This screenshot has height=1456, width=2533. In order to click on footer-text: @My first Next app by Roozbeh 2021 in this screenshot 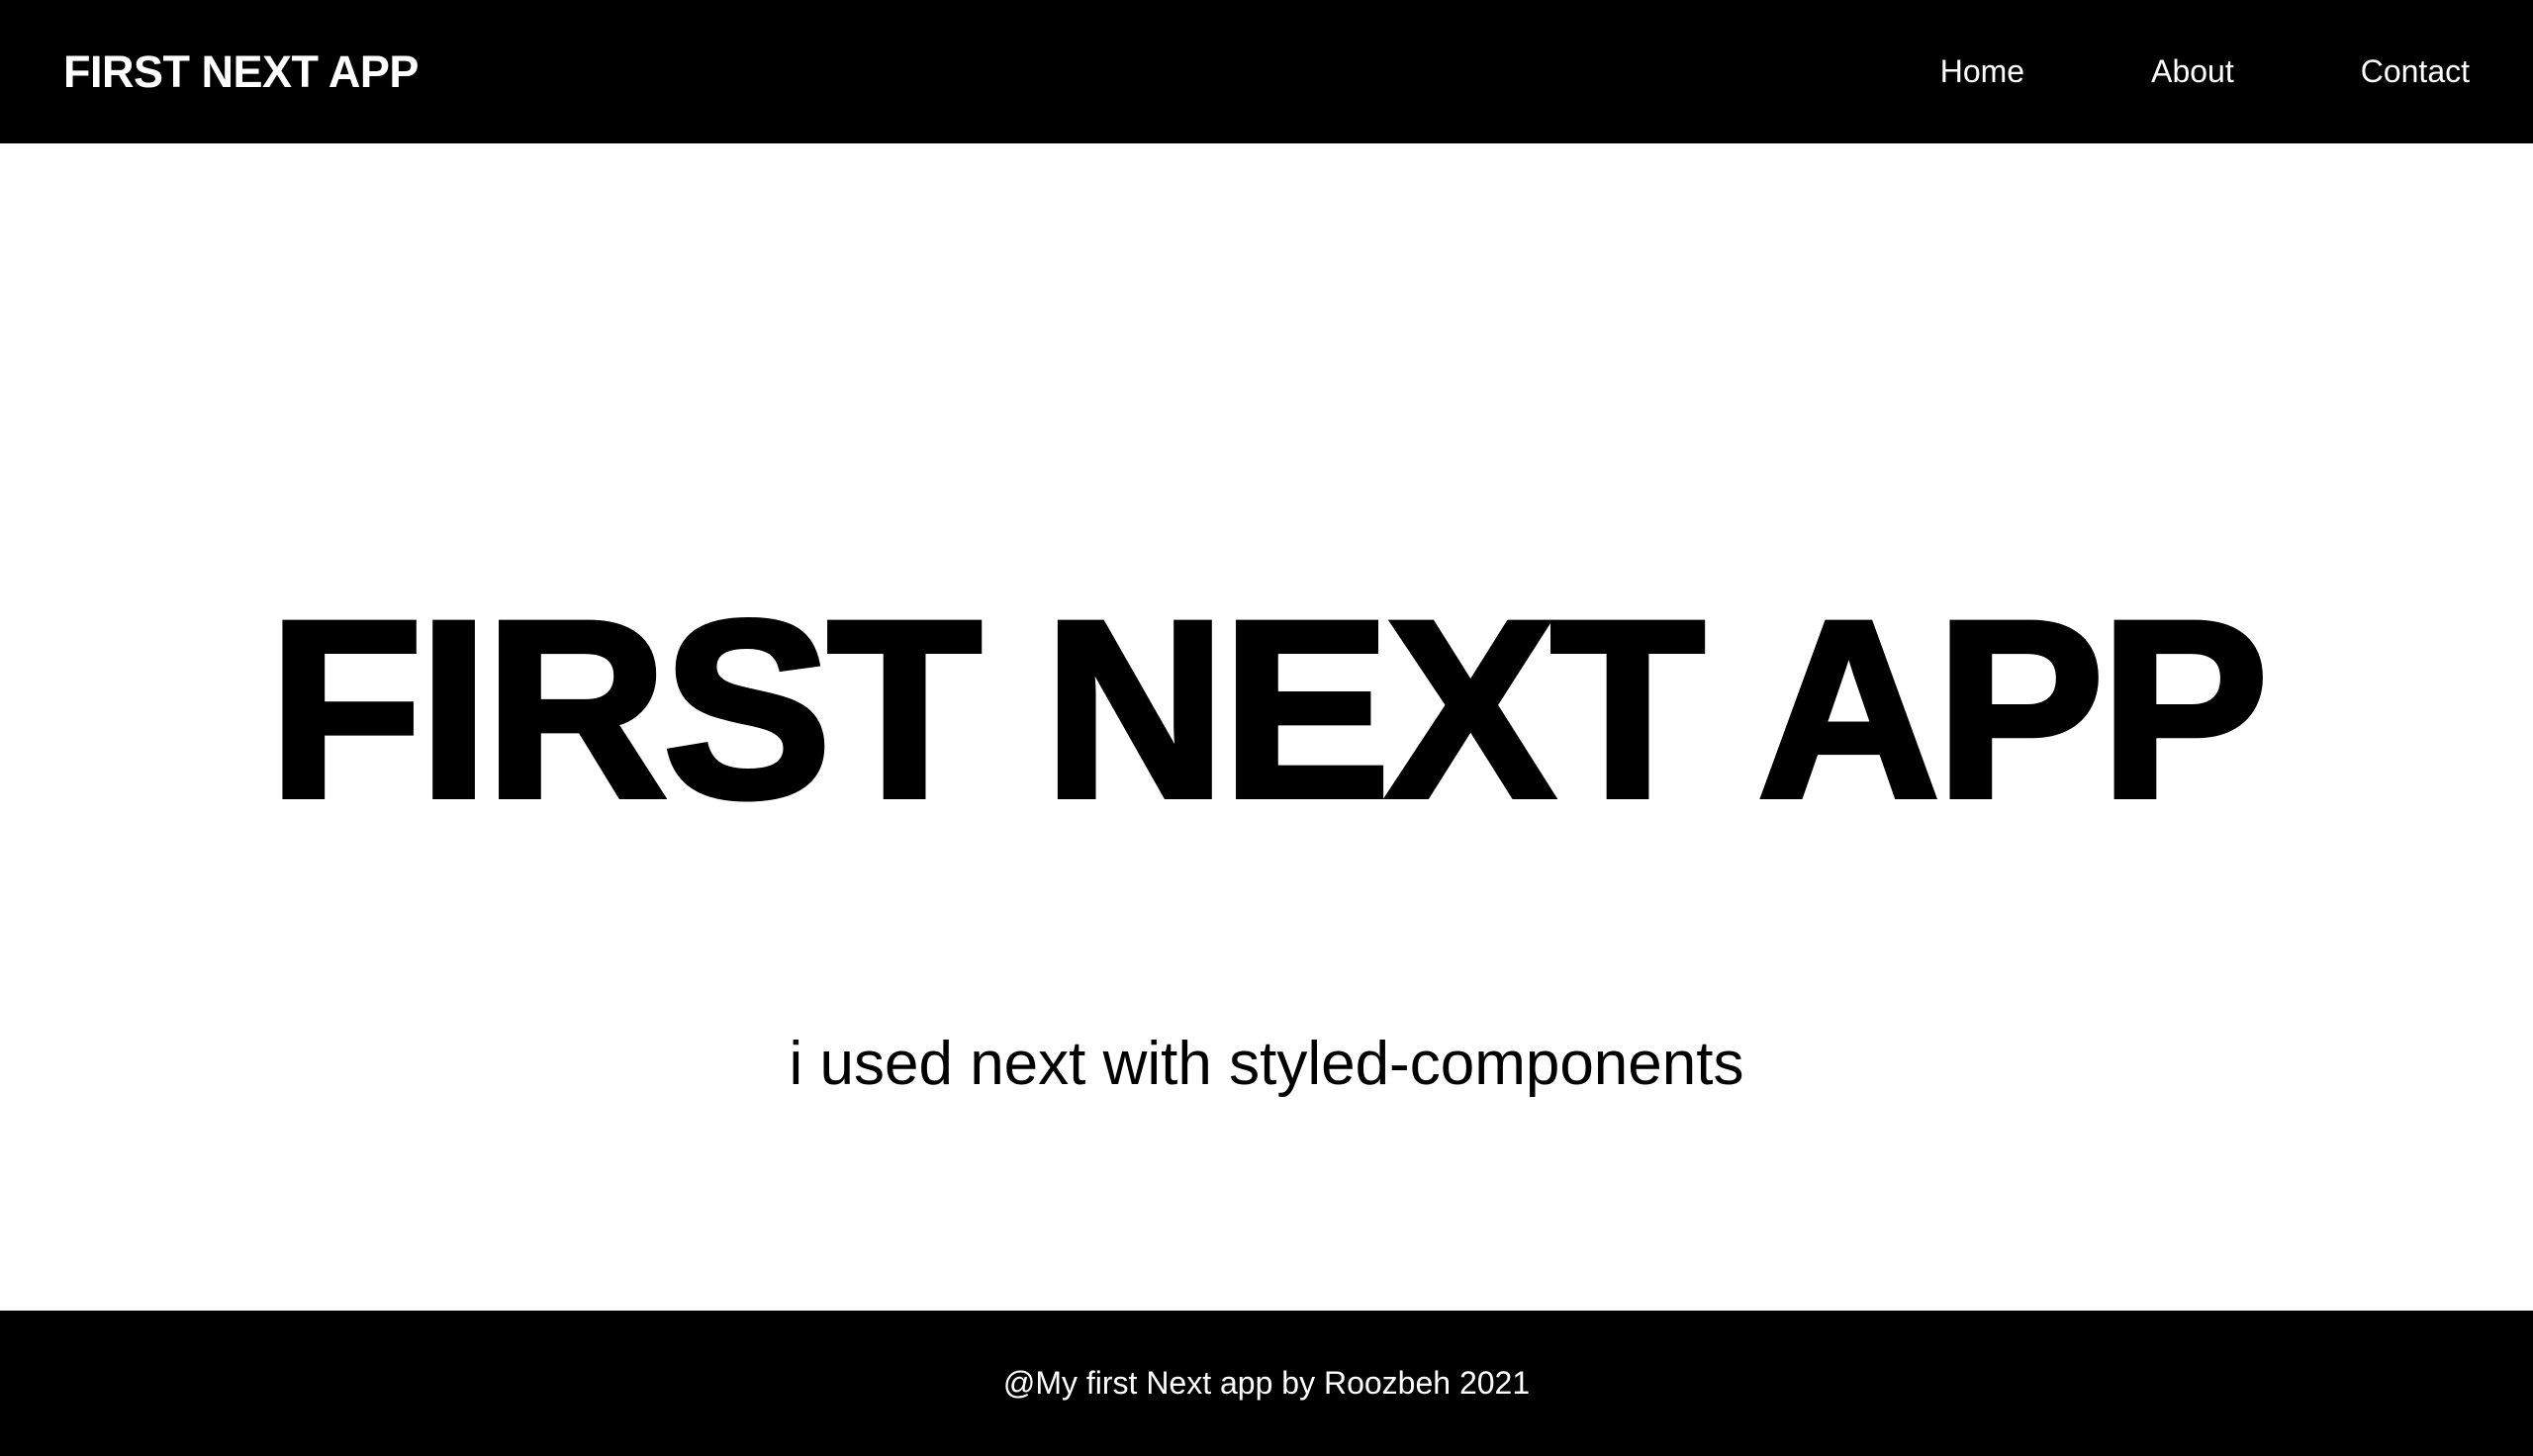, I will do `click(1266, 1383)`.